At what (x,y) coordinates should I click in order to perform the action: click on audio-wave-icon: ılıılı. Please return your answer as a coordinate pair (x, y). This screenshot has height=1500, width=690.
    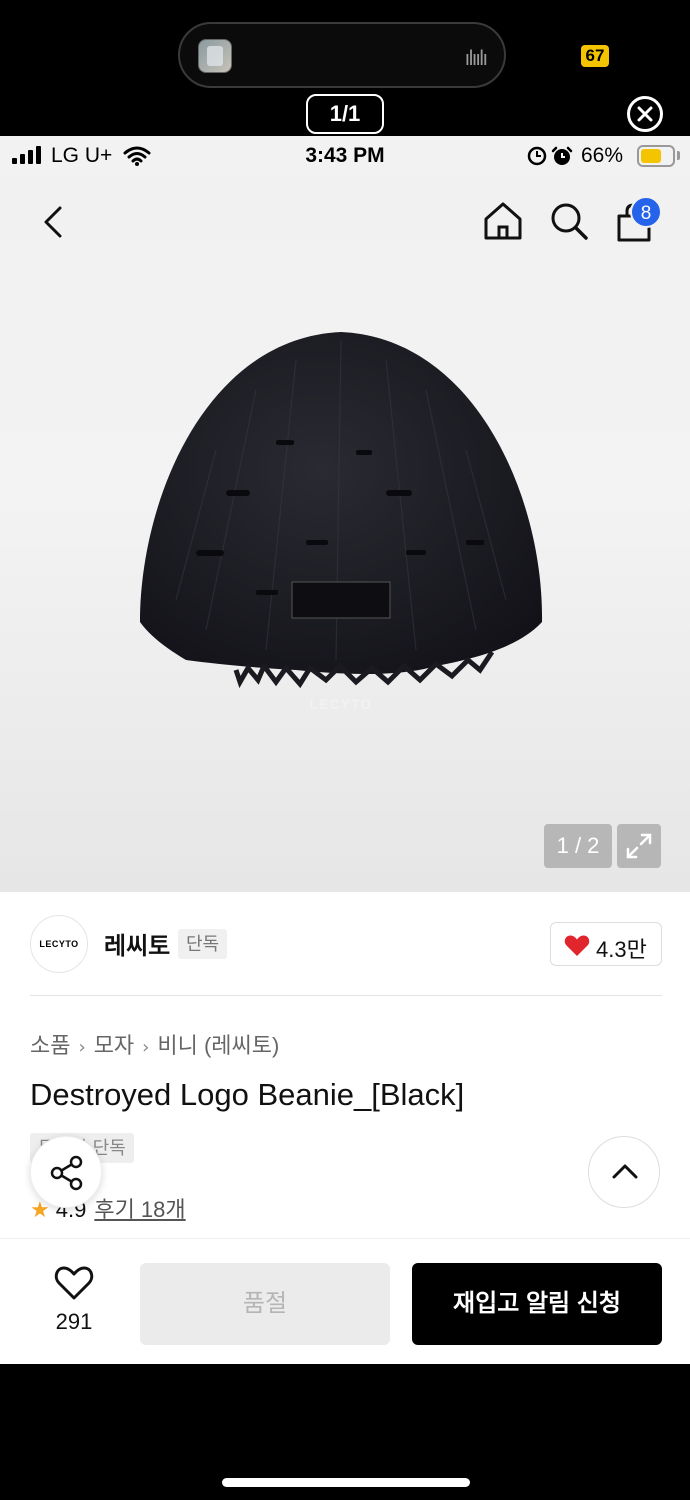
    Looking at the image, I should click on (476, 58).